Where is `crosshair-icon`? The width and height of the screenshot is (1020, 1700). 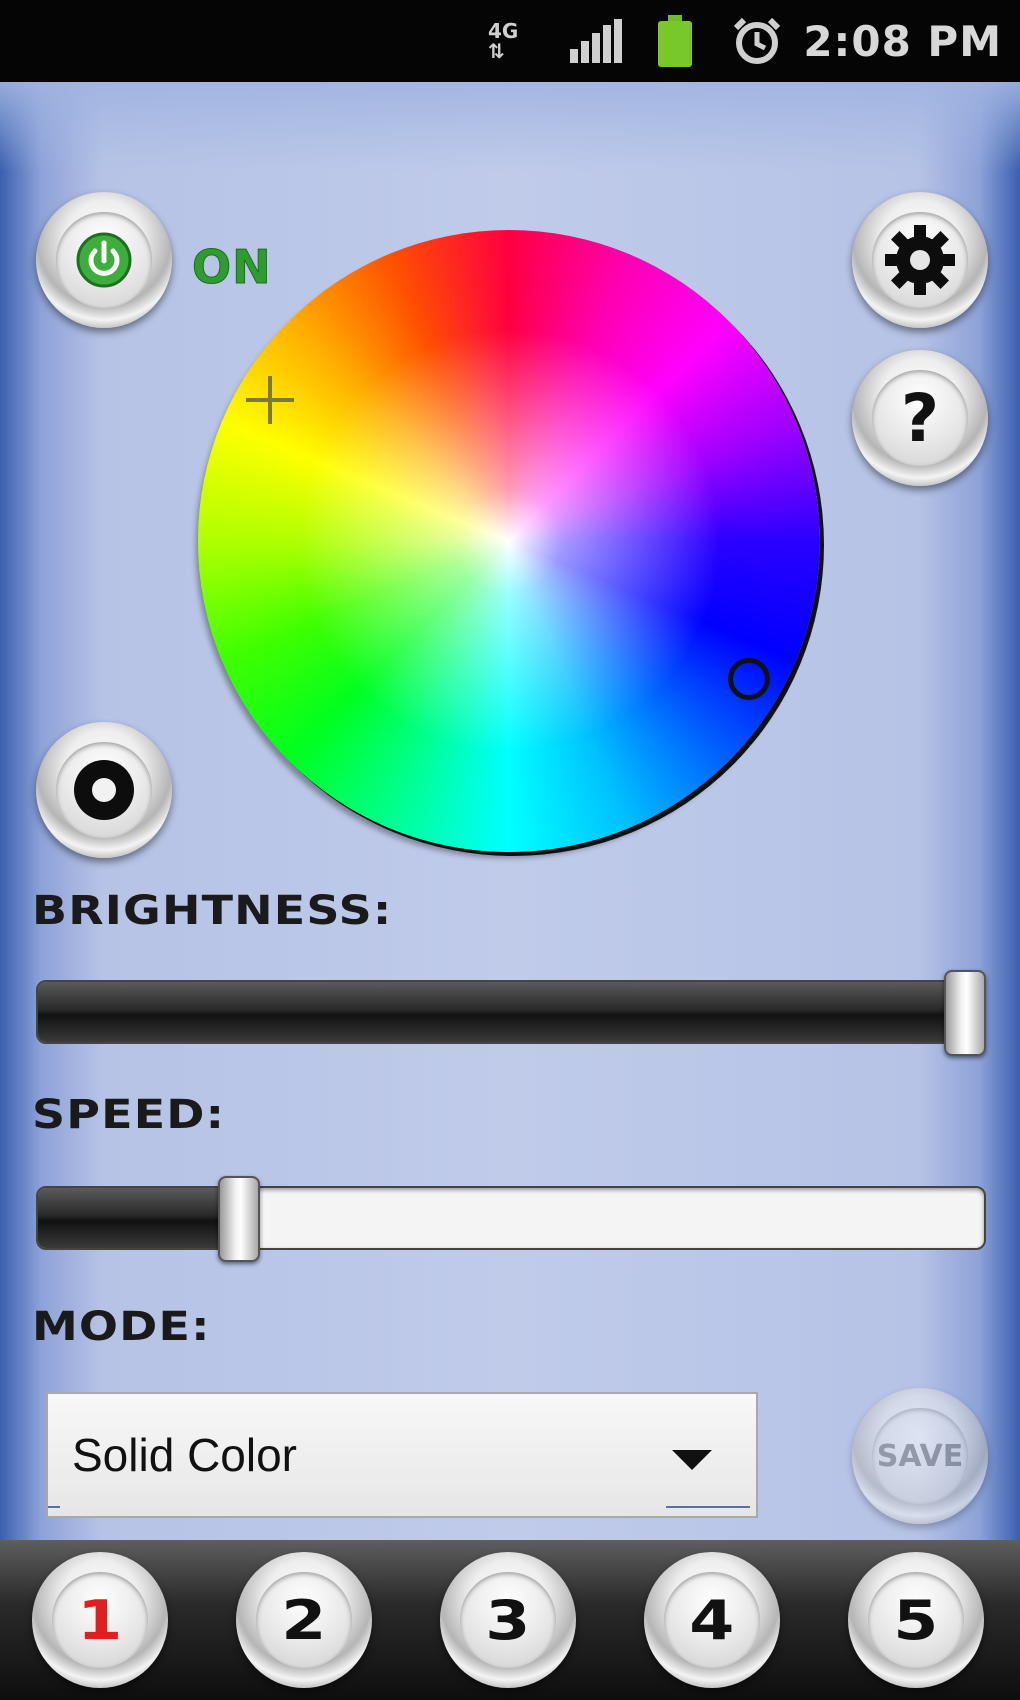
crosshair-icon is located at coordinates (270, 400).